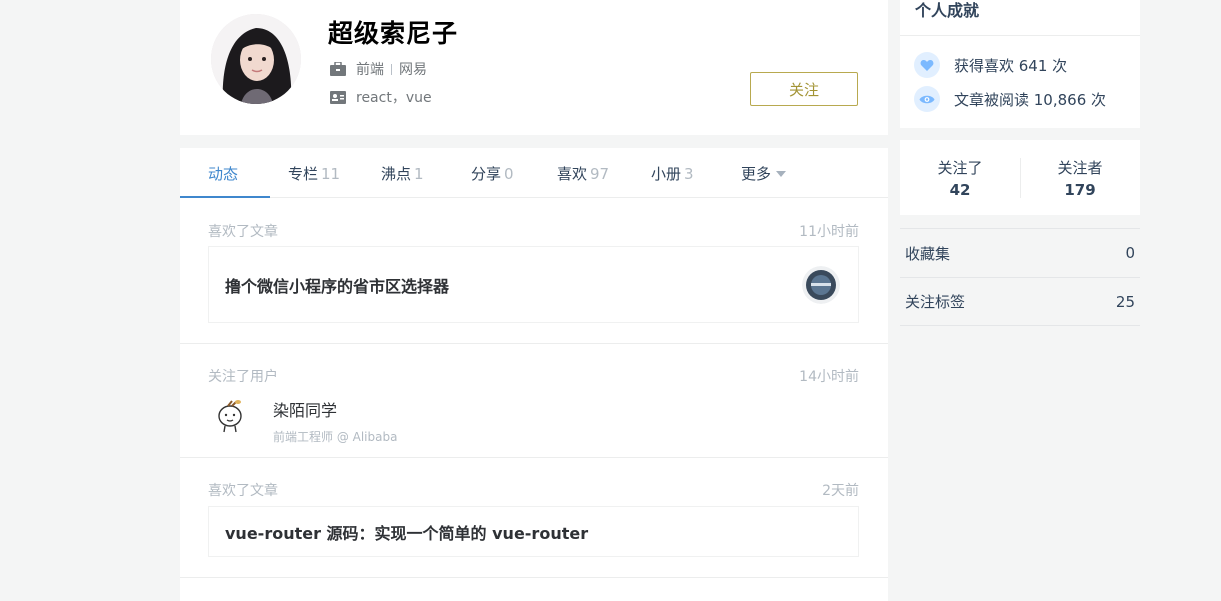 The width and height of the screenshot is (1221, 601). I want to click on followed-user-name: 染陌同学, so click(335, 409).